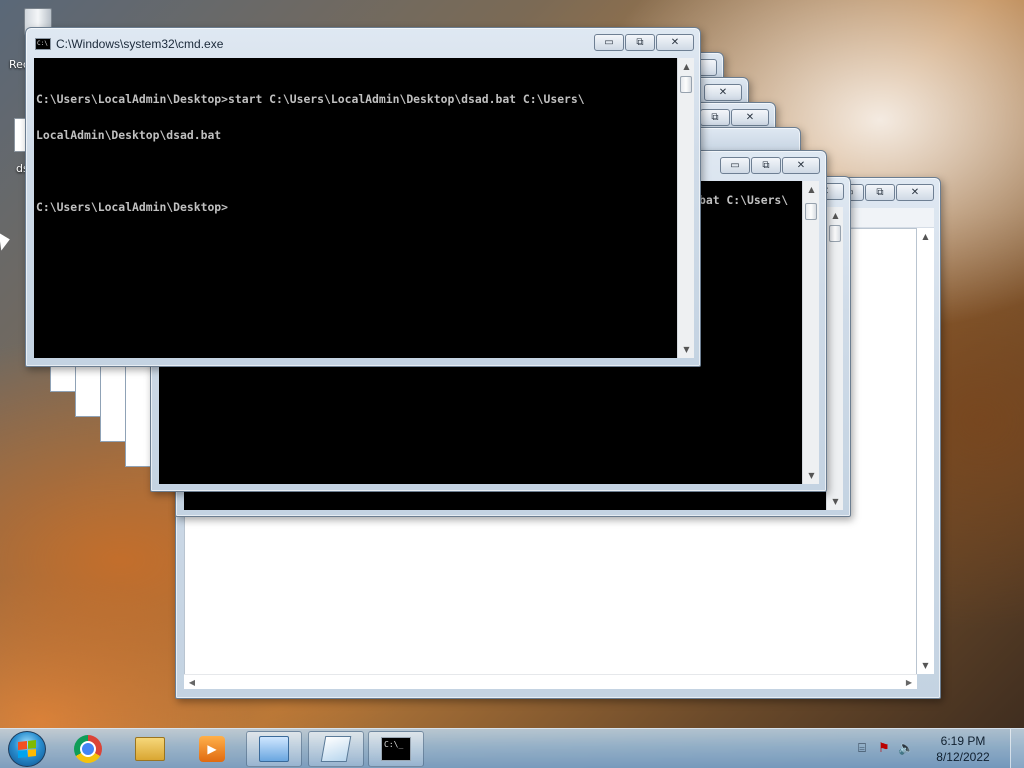 Image resolution: width=1024 pixels, height=768 pixels. I want to click on windows-logo-icon, so click(27, 749).